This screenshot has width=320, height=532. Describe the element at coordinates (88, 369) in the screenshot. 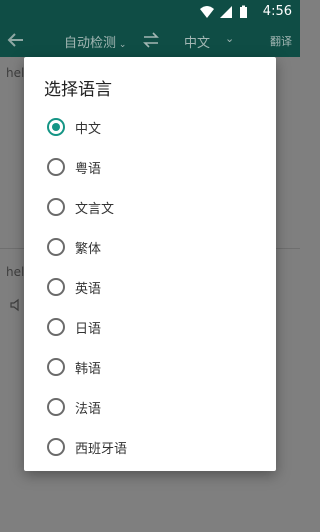

I see `option-label: 韩语` at that location.